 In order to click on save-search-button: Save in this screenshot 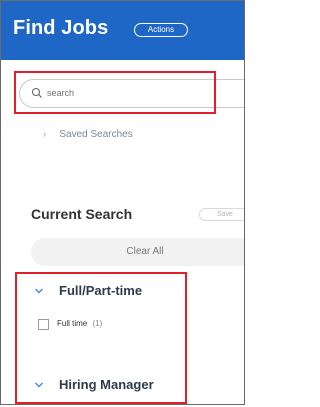, I will do `click(221, 214)`.